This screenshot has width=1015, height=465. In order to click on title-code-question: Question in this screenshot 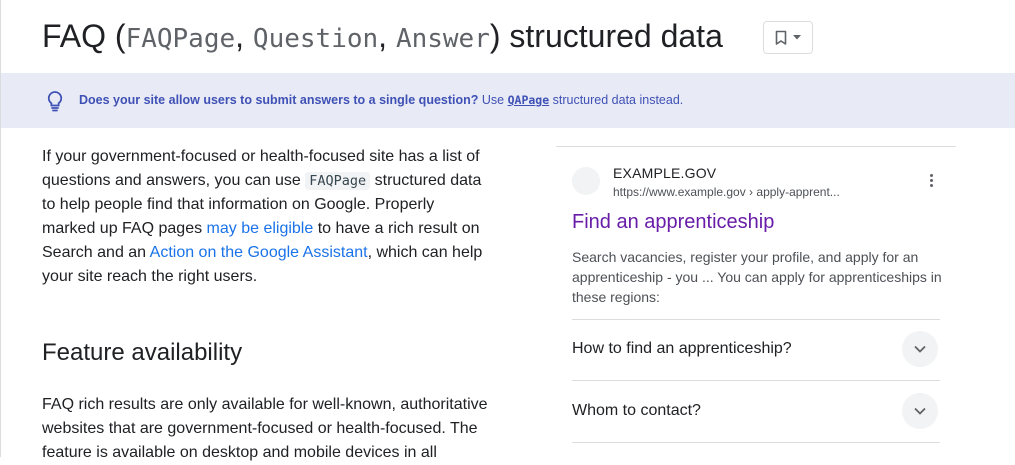, I will do `click(315, 39)`.